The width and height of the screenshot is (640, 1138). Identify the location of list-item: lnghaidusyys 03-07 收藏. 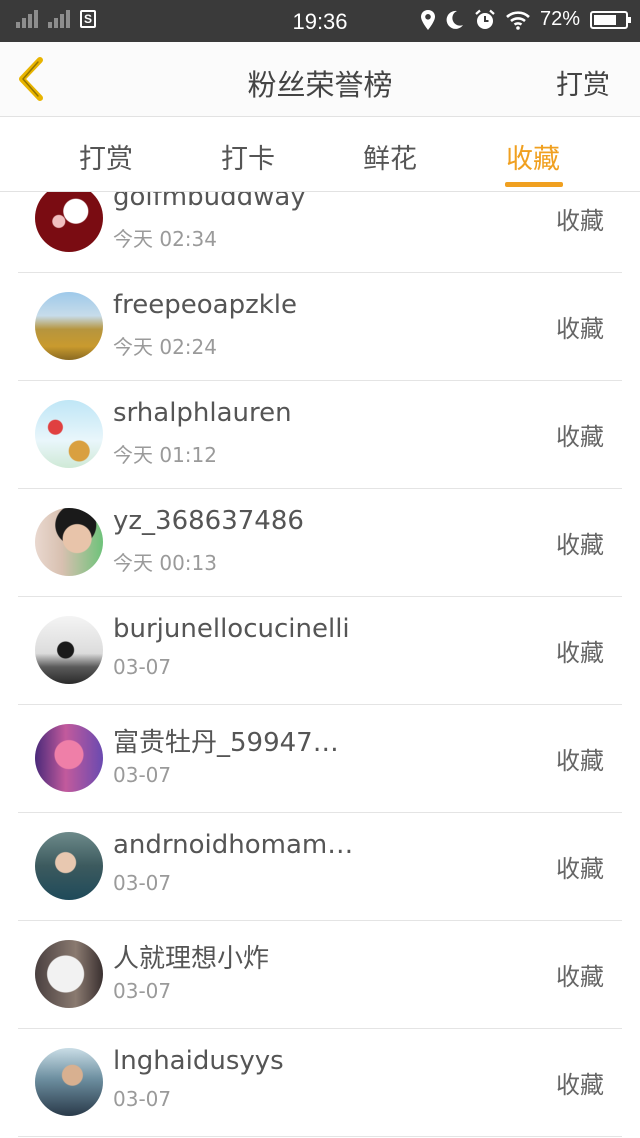
(320, 1083).